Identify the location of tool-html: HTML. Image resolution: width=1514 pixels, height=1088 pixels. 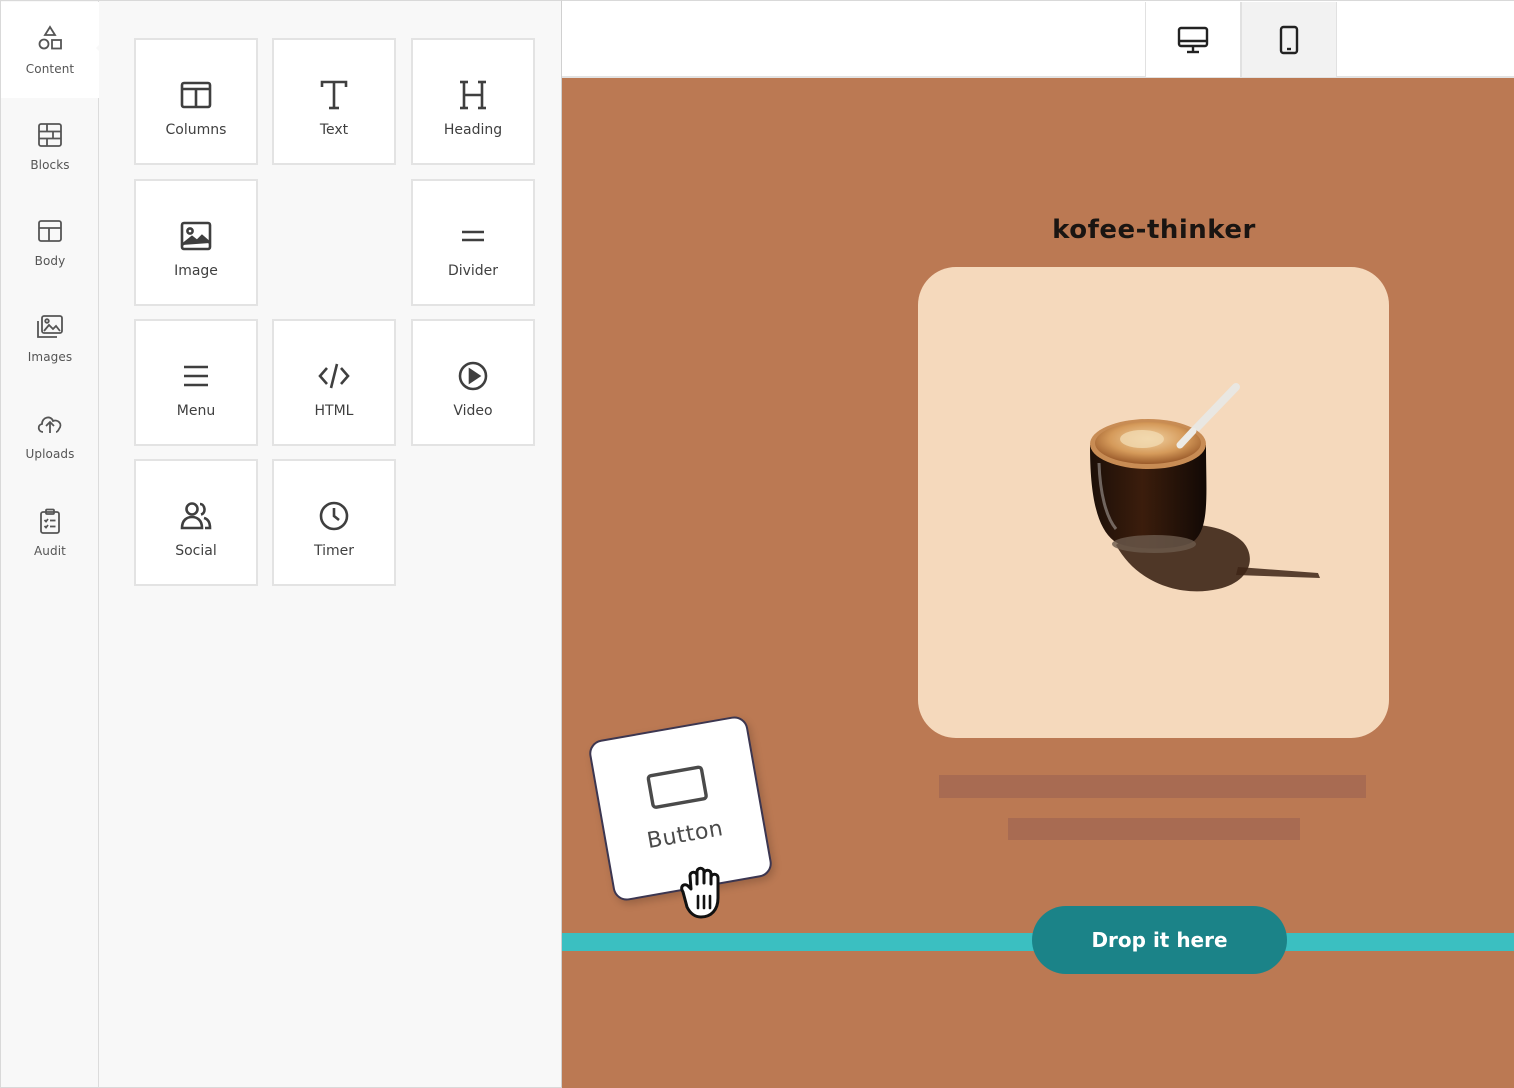
(334, 382).